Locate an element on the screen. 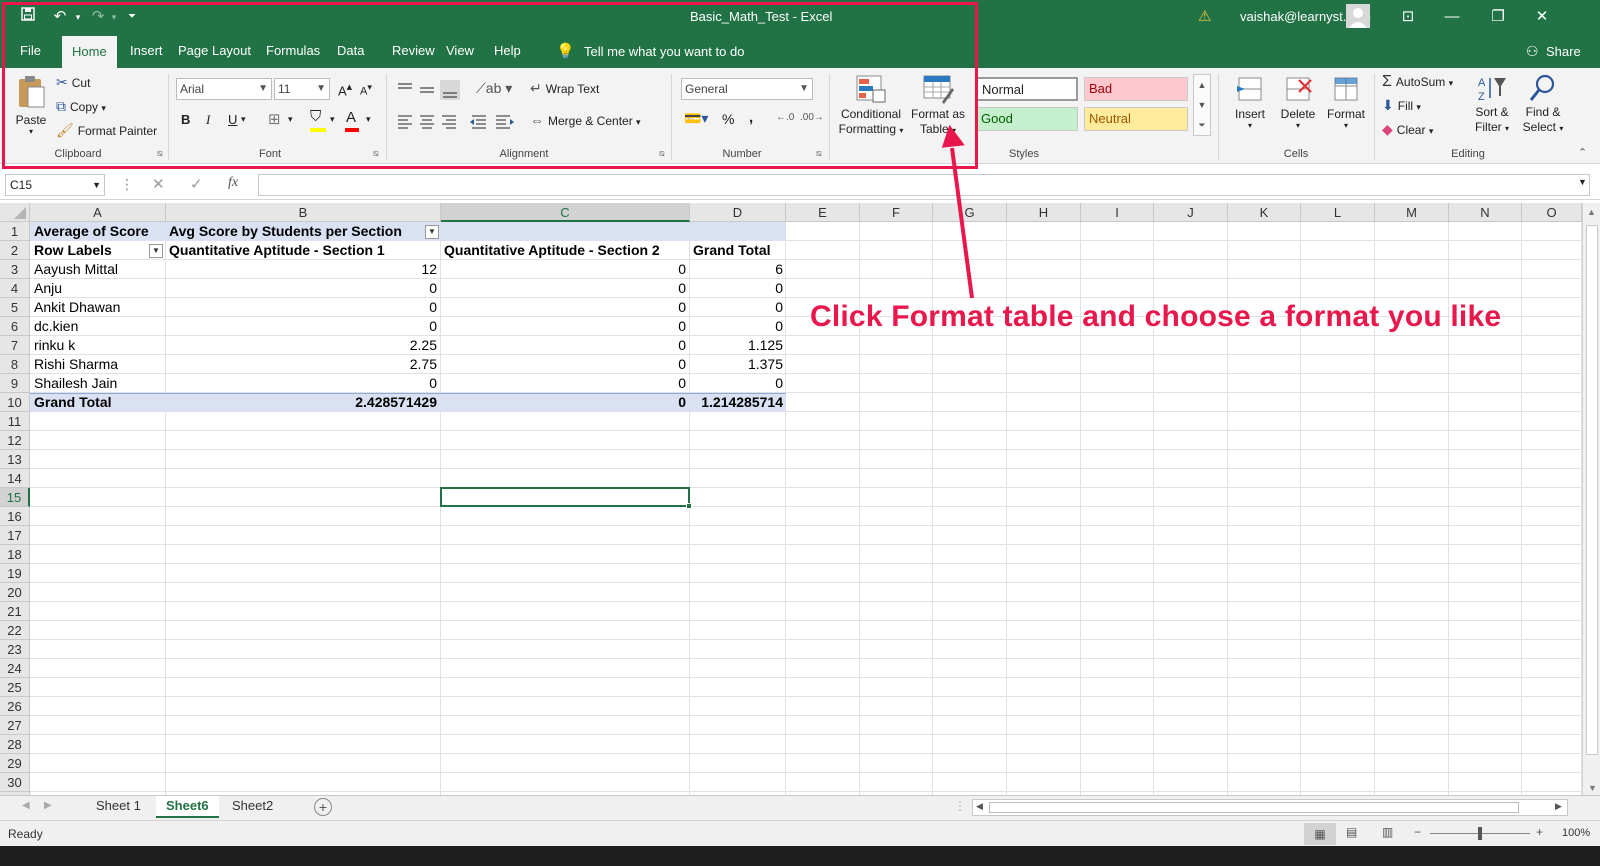 This screenshot has height=866, width=1600. pivot-col-header-section1: Quantitative Aptitude - Section 1 is located at coordinates (303, 250).